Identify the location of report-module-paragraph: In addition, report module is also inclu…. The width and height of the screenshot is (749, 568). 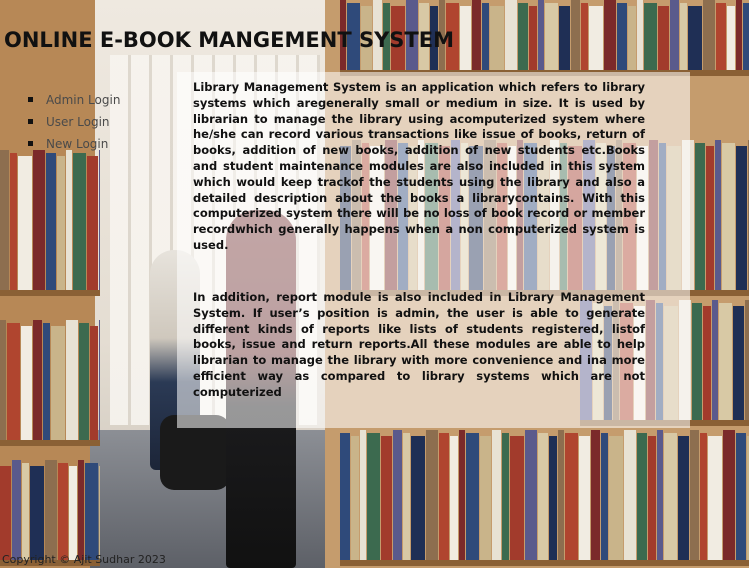
(419, 344).